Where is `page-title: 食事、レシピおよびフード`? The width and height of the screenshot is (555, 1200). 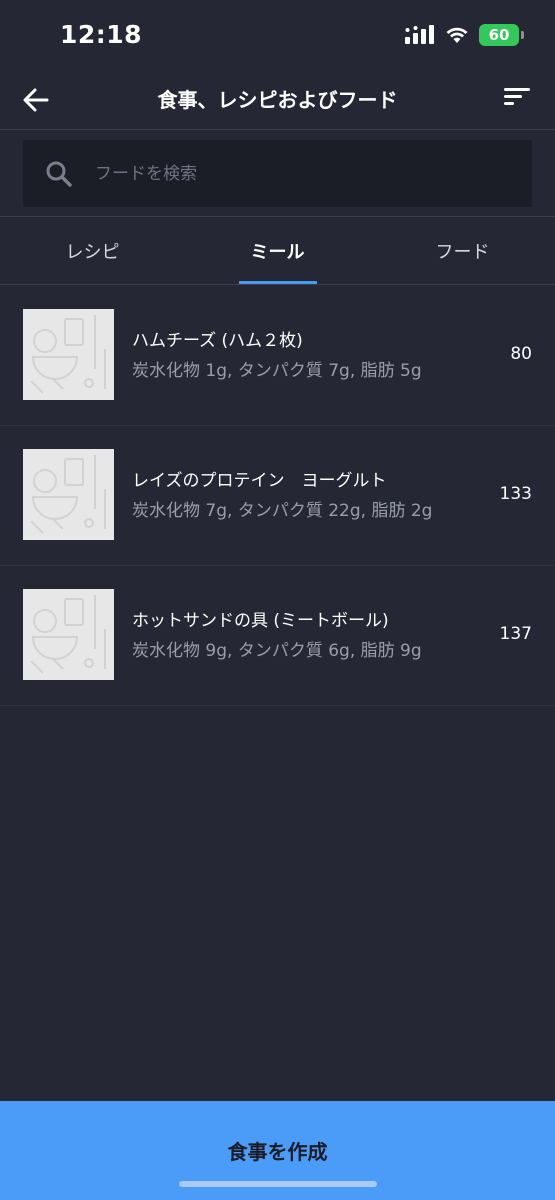
page-title: 食事、レシピおよびフード is located at coordinates (277, 100).